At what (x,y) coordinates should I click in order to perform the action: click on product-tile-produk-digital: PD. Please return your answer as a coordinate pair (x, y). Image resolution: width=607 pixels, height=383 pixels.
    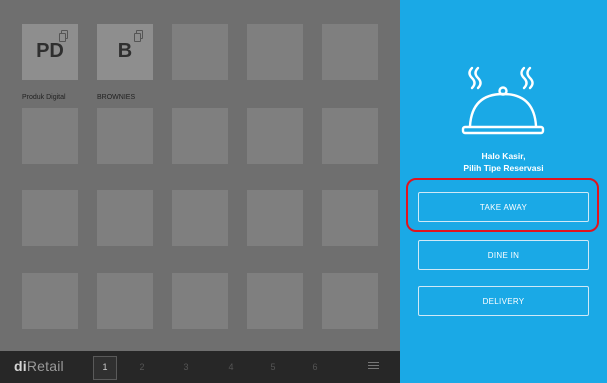
    Looking at the image, I should click on (50, 52).